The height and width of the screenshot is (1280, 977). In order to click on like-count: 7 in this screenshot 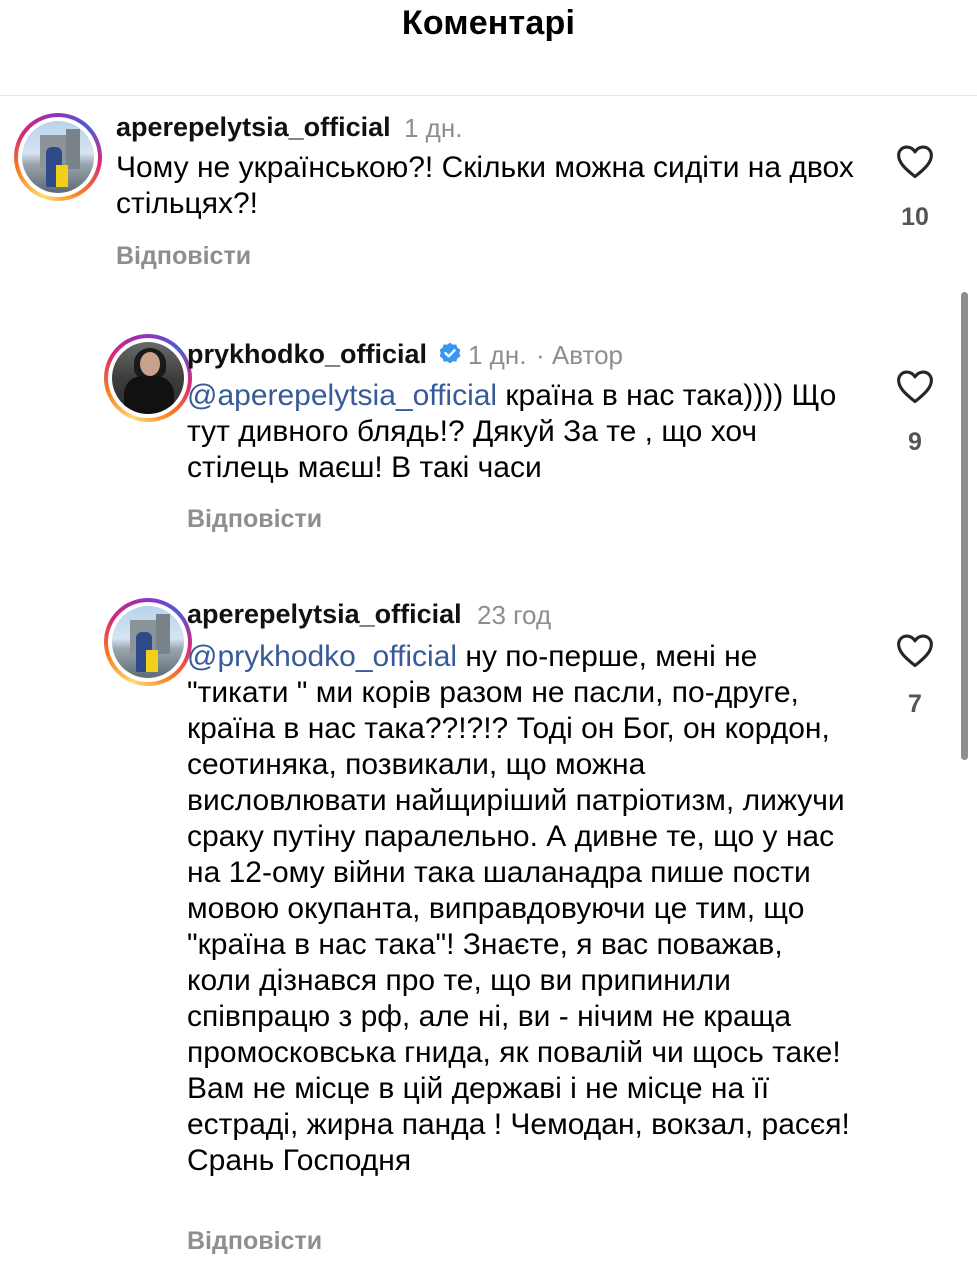, I will do `click(915, 704)`.